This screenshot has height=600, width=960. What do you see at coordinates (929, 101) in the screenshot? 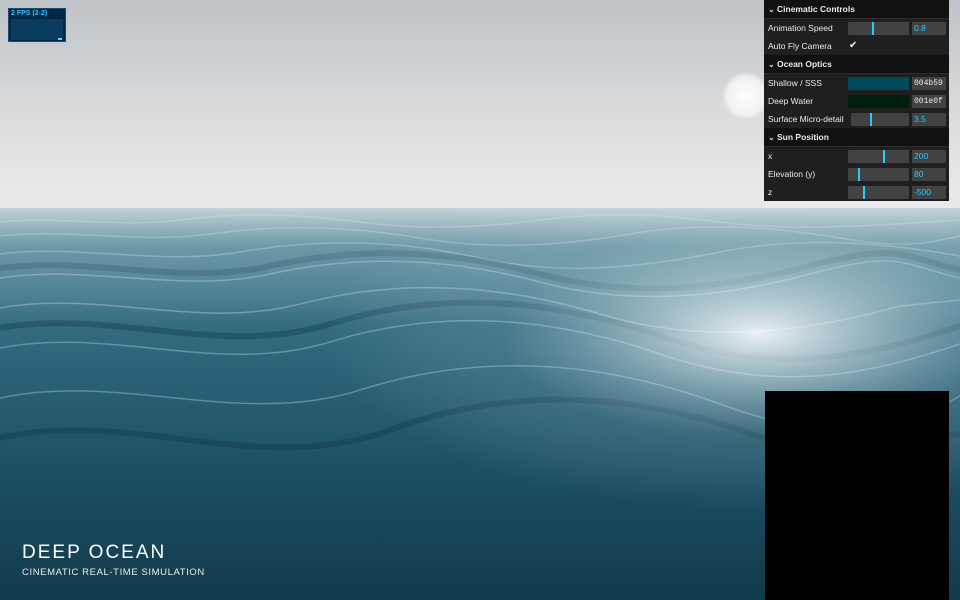
I see `deep-hex-input: 001e0f` at bounding box center [929, 101].